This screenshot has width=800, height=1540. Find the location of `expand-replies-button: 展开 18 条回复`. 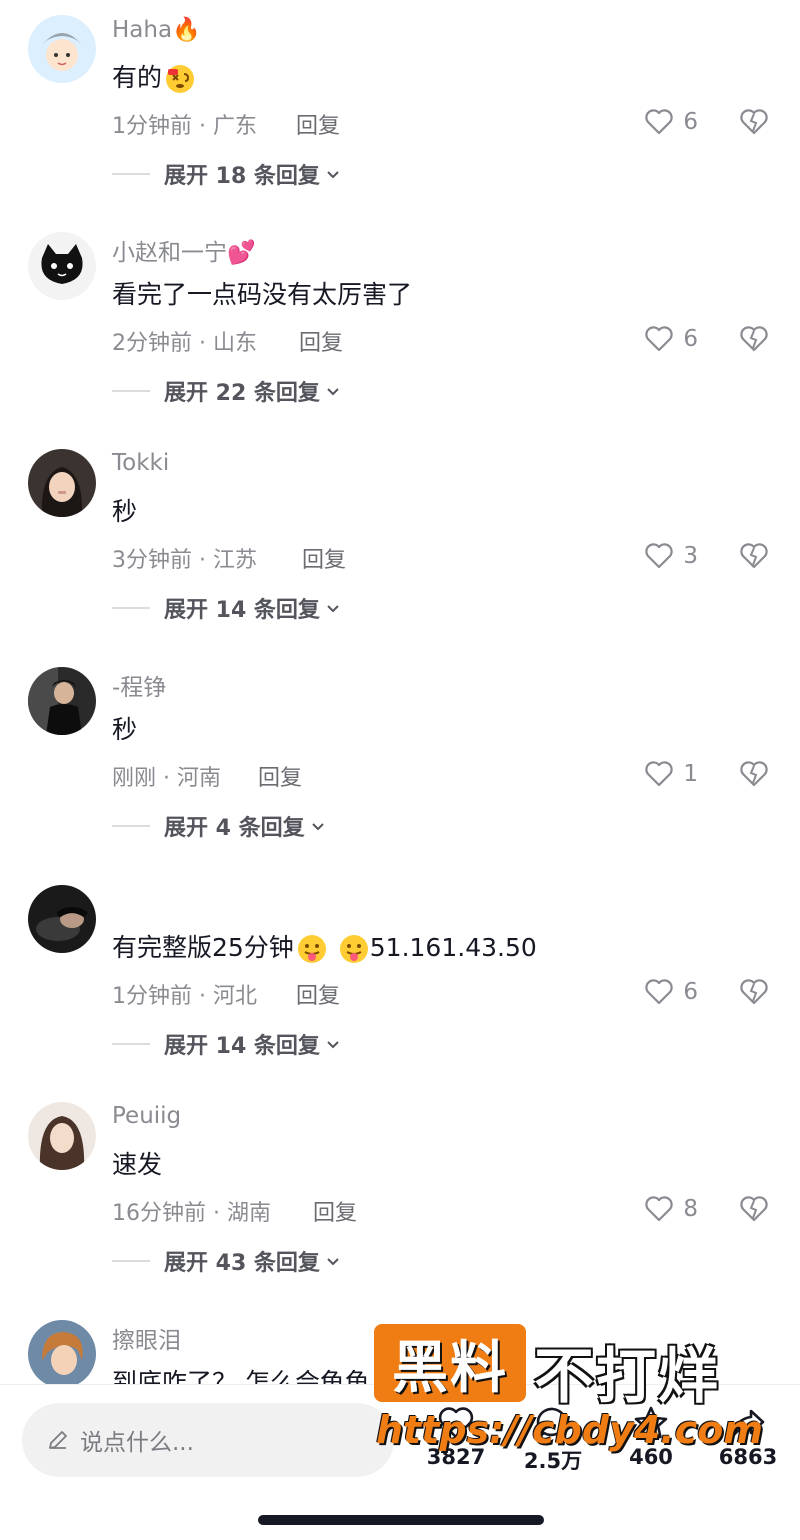

expand-replies-button: 展开 18 条回复 is located at coordinates (227, 174).